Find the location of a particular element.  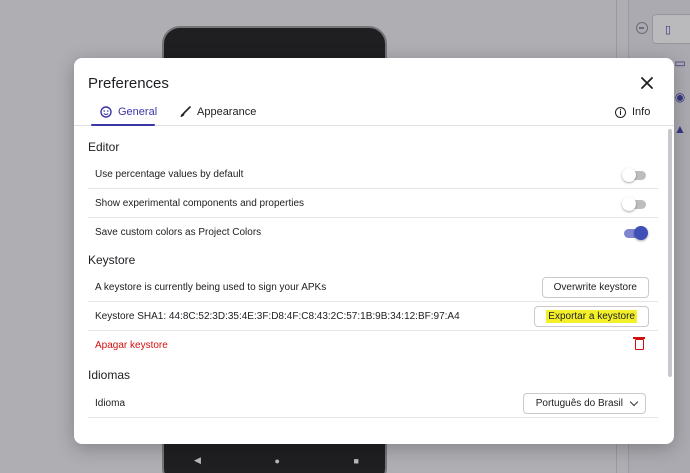

export-keystore-label: Exportar a keystore is located at coordinates (591, 316).